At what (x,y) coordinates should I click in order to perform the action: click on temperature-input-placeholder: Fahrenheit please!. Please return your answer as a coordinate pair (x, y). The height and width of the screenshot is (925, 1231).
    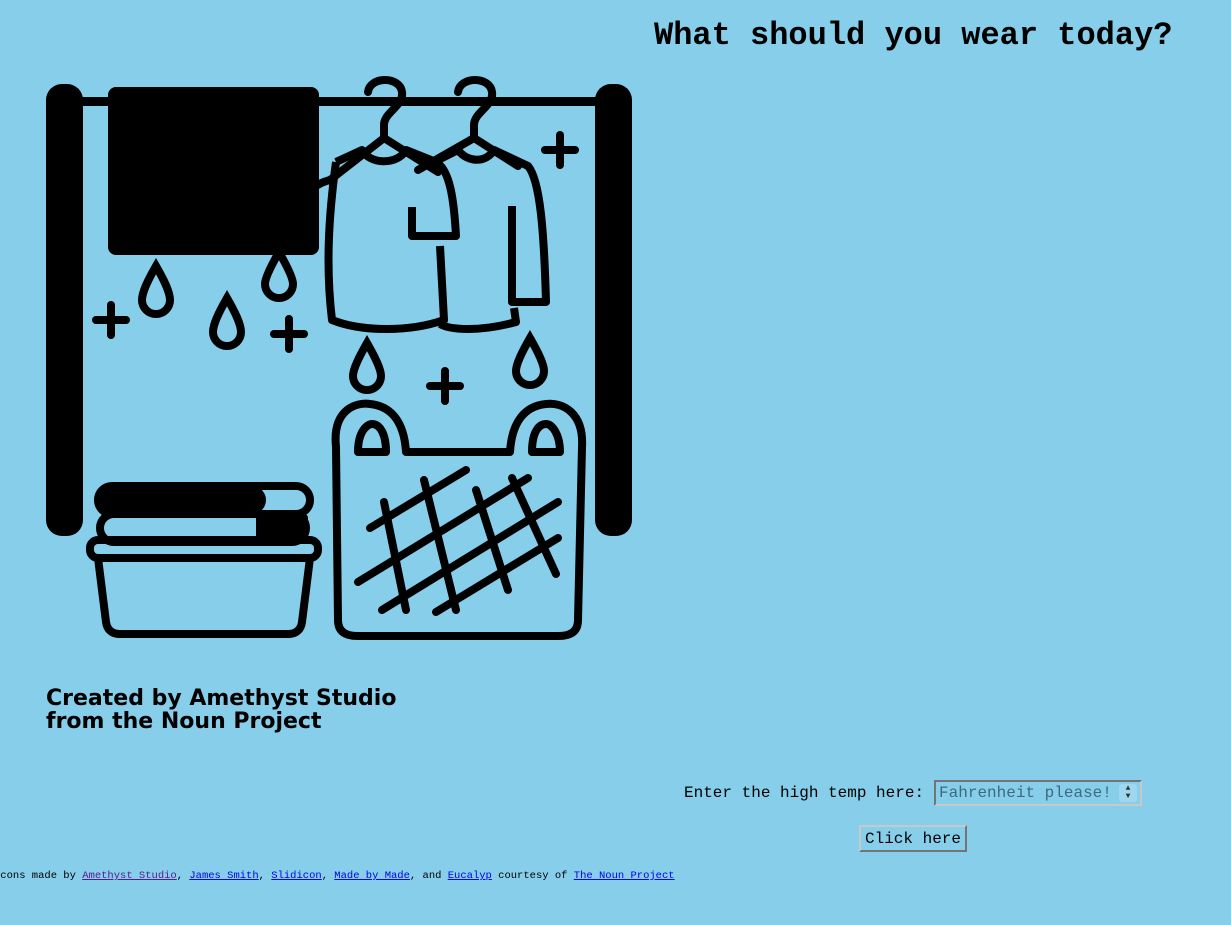
    Looking at the image, I should click on (1025, 793).